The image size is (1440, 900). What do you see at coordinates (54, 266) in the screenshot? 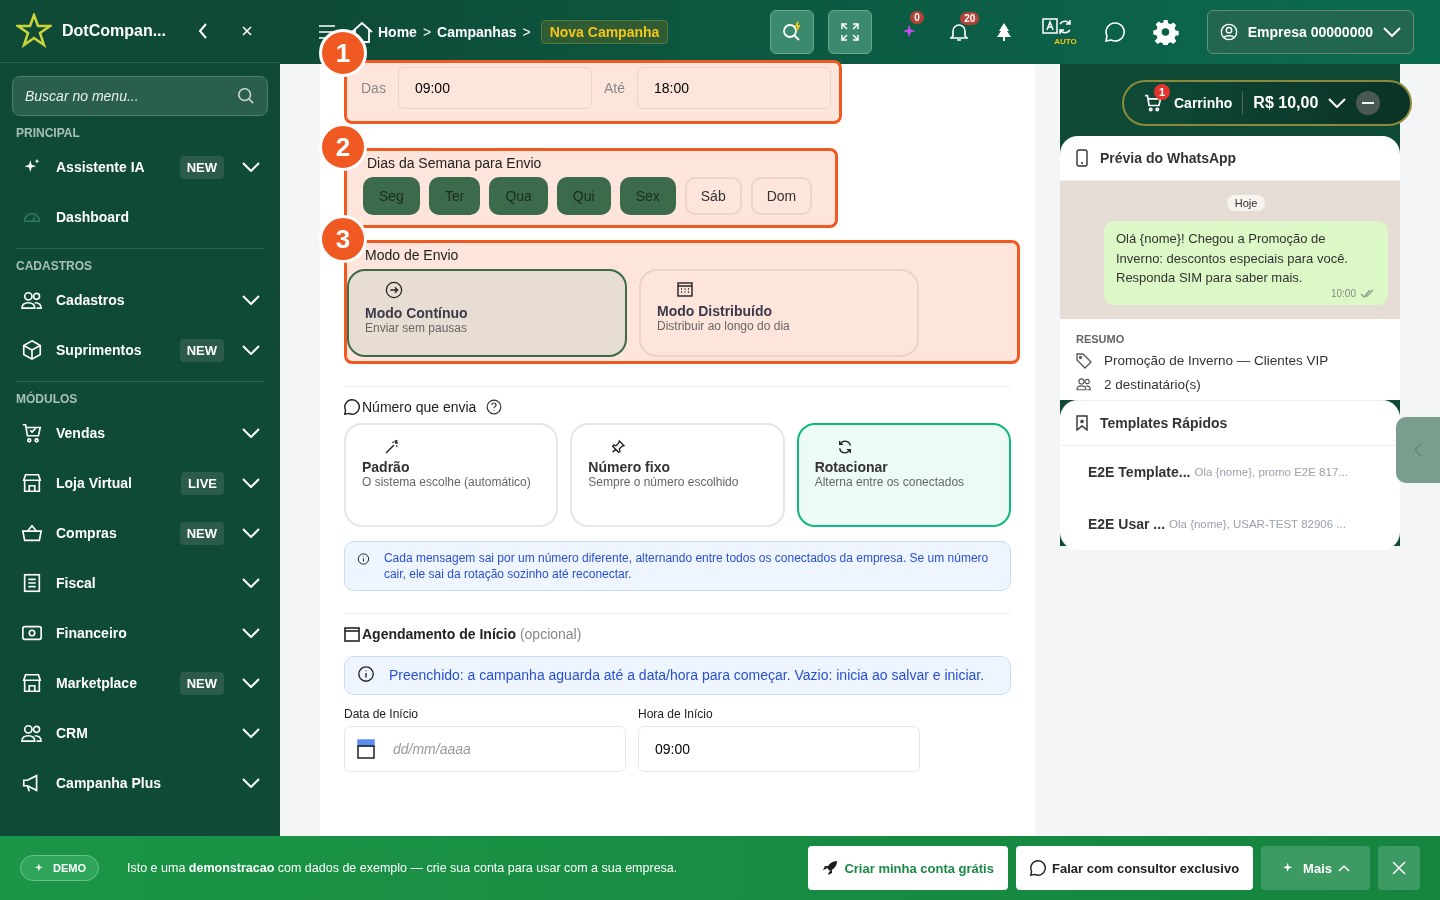
I see `section-title: CADASTROS` at bounding box center [54, 266].